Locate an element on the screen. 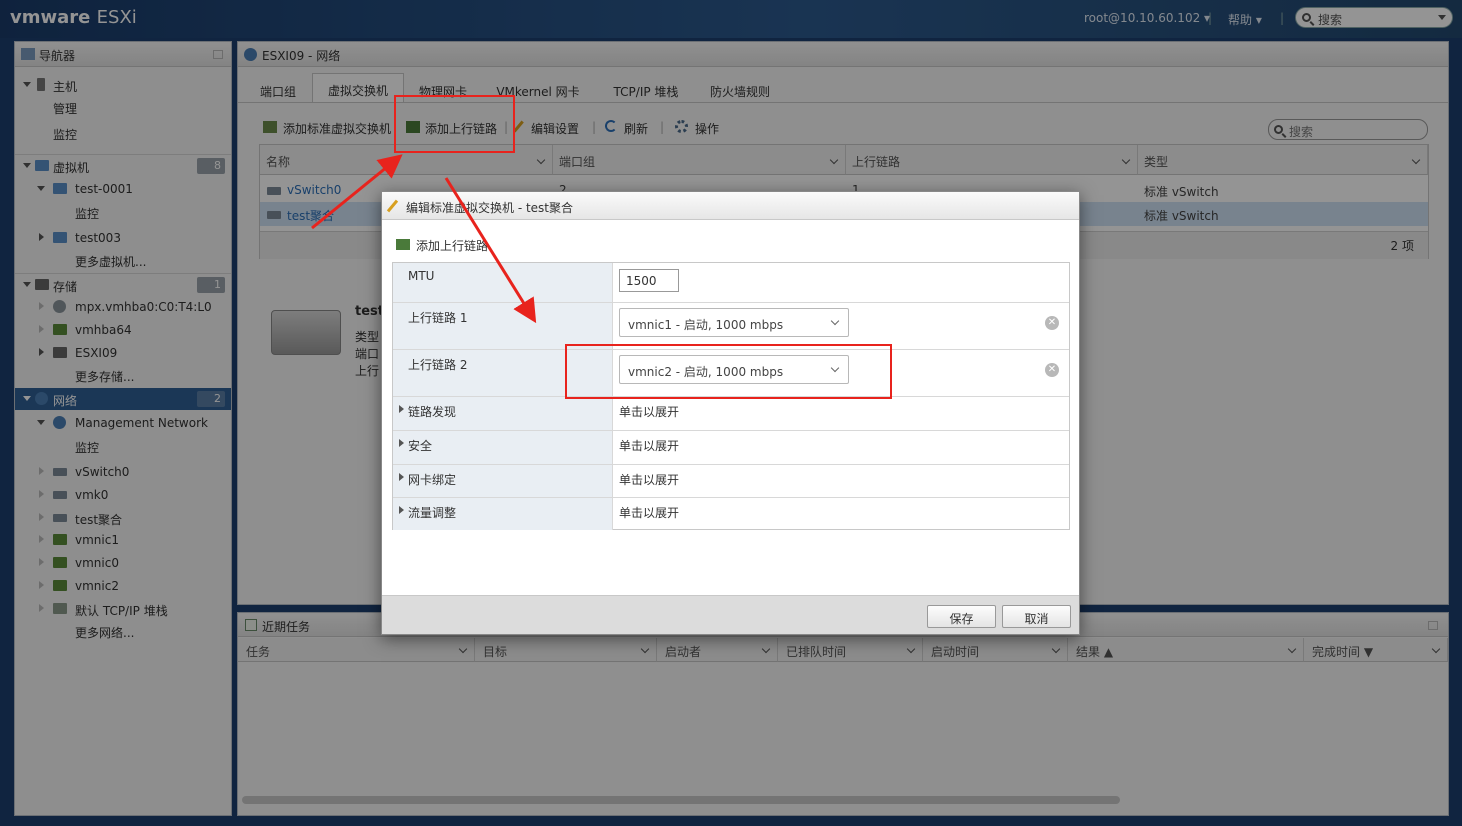  arrow-to-add-uplink is located at coordinates (357, 192).